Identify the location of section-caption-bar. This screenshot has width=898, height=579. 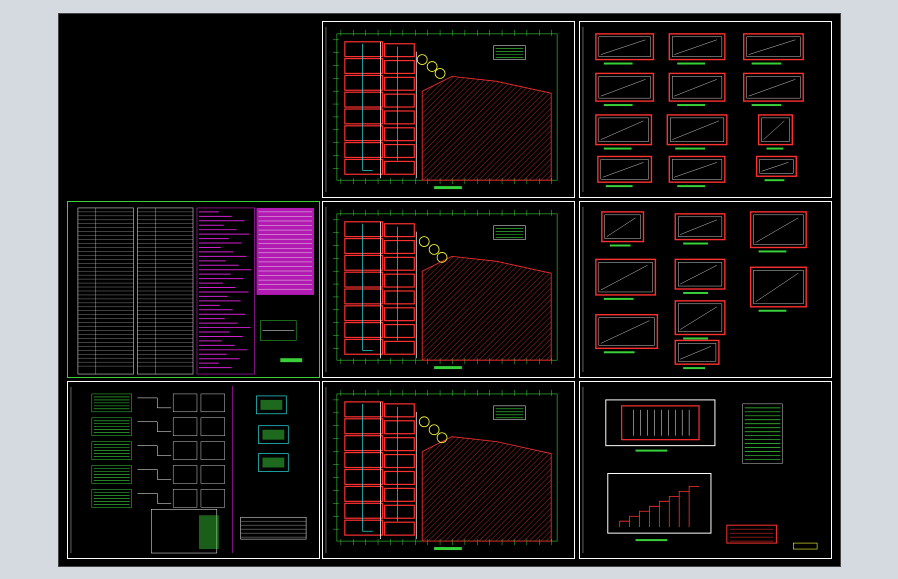
(651, 540).